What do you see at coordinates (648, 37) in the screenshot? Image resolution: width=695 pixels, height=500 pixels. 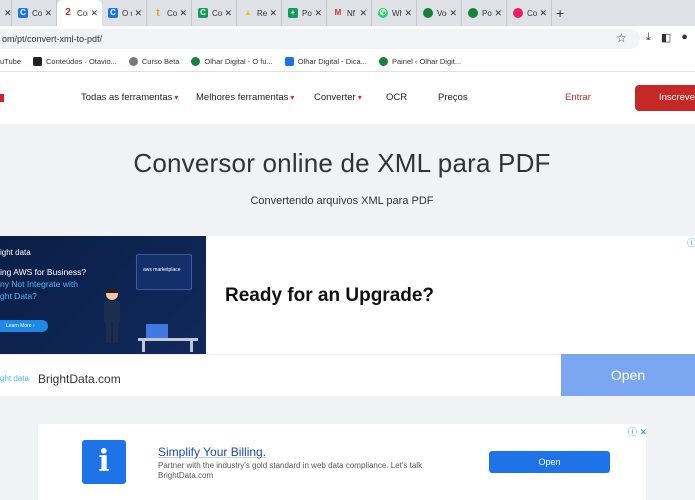 I see `download-icon: ⤓` at bounding box center [648, 37].